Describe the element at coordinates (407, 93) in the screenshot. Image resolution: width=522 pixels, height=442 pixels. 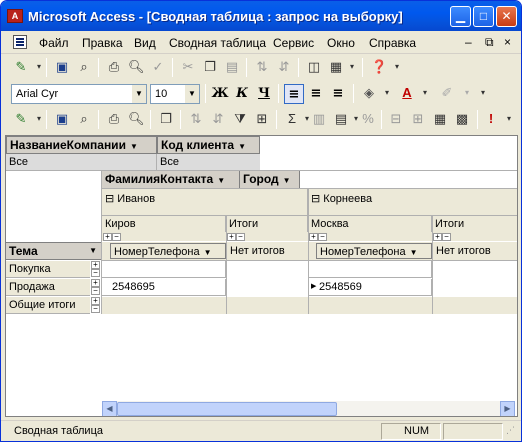
I see `font-color-icon: A` at that location.